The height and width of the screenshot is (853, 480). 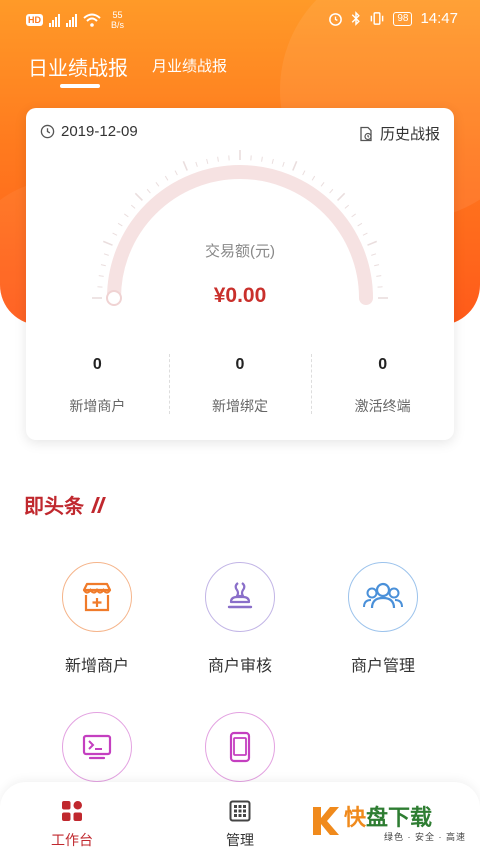 What do you see at coordinates (189, 65) in the screenshot?
I see `tab-monthly-report: 月业绩战报` at bounding box center [189, 65].